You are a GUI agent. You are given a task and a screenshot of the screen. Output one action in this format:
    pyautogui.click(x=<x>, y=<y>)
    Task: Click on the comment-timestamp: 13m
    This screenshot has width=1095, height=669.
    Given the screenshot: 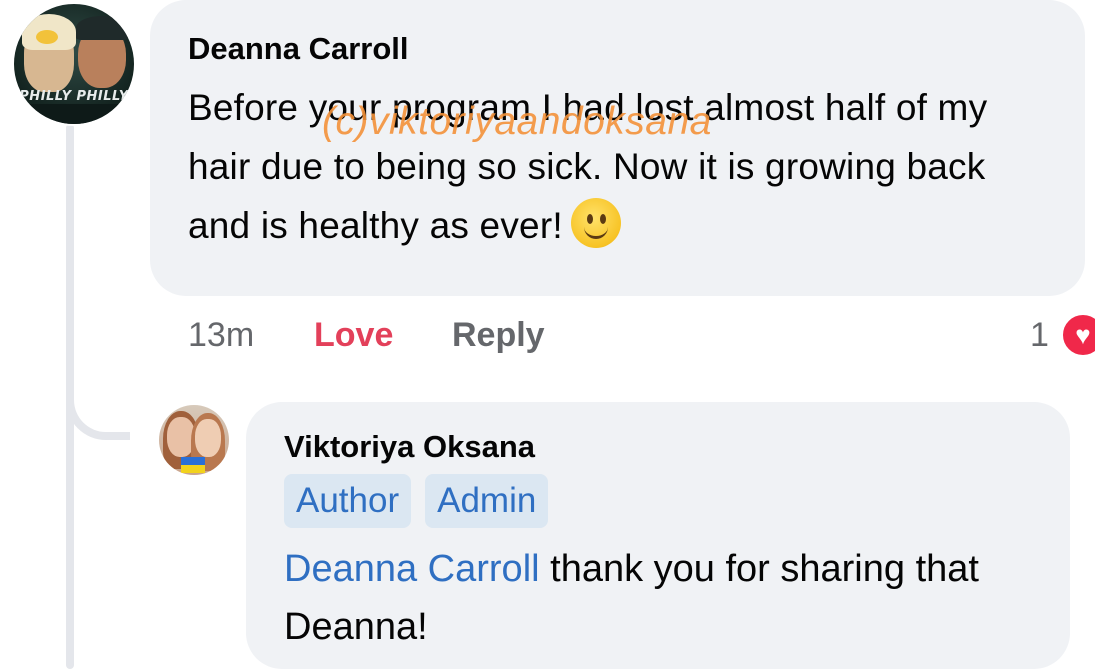 What is the action you would take?
    pyautogui.click(x=221, y=335)
    